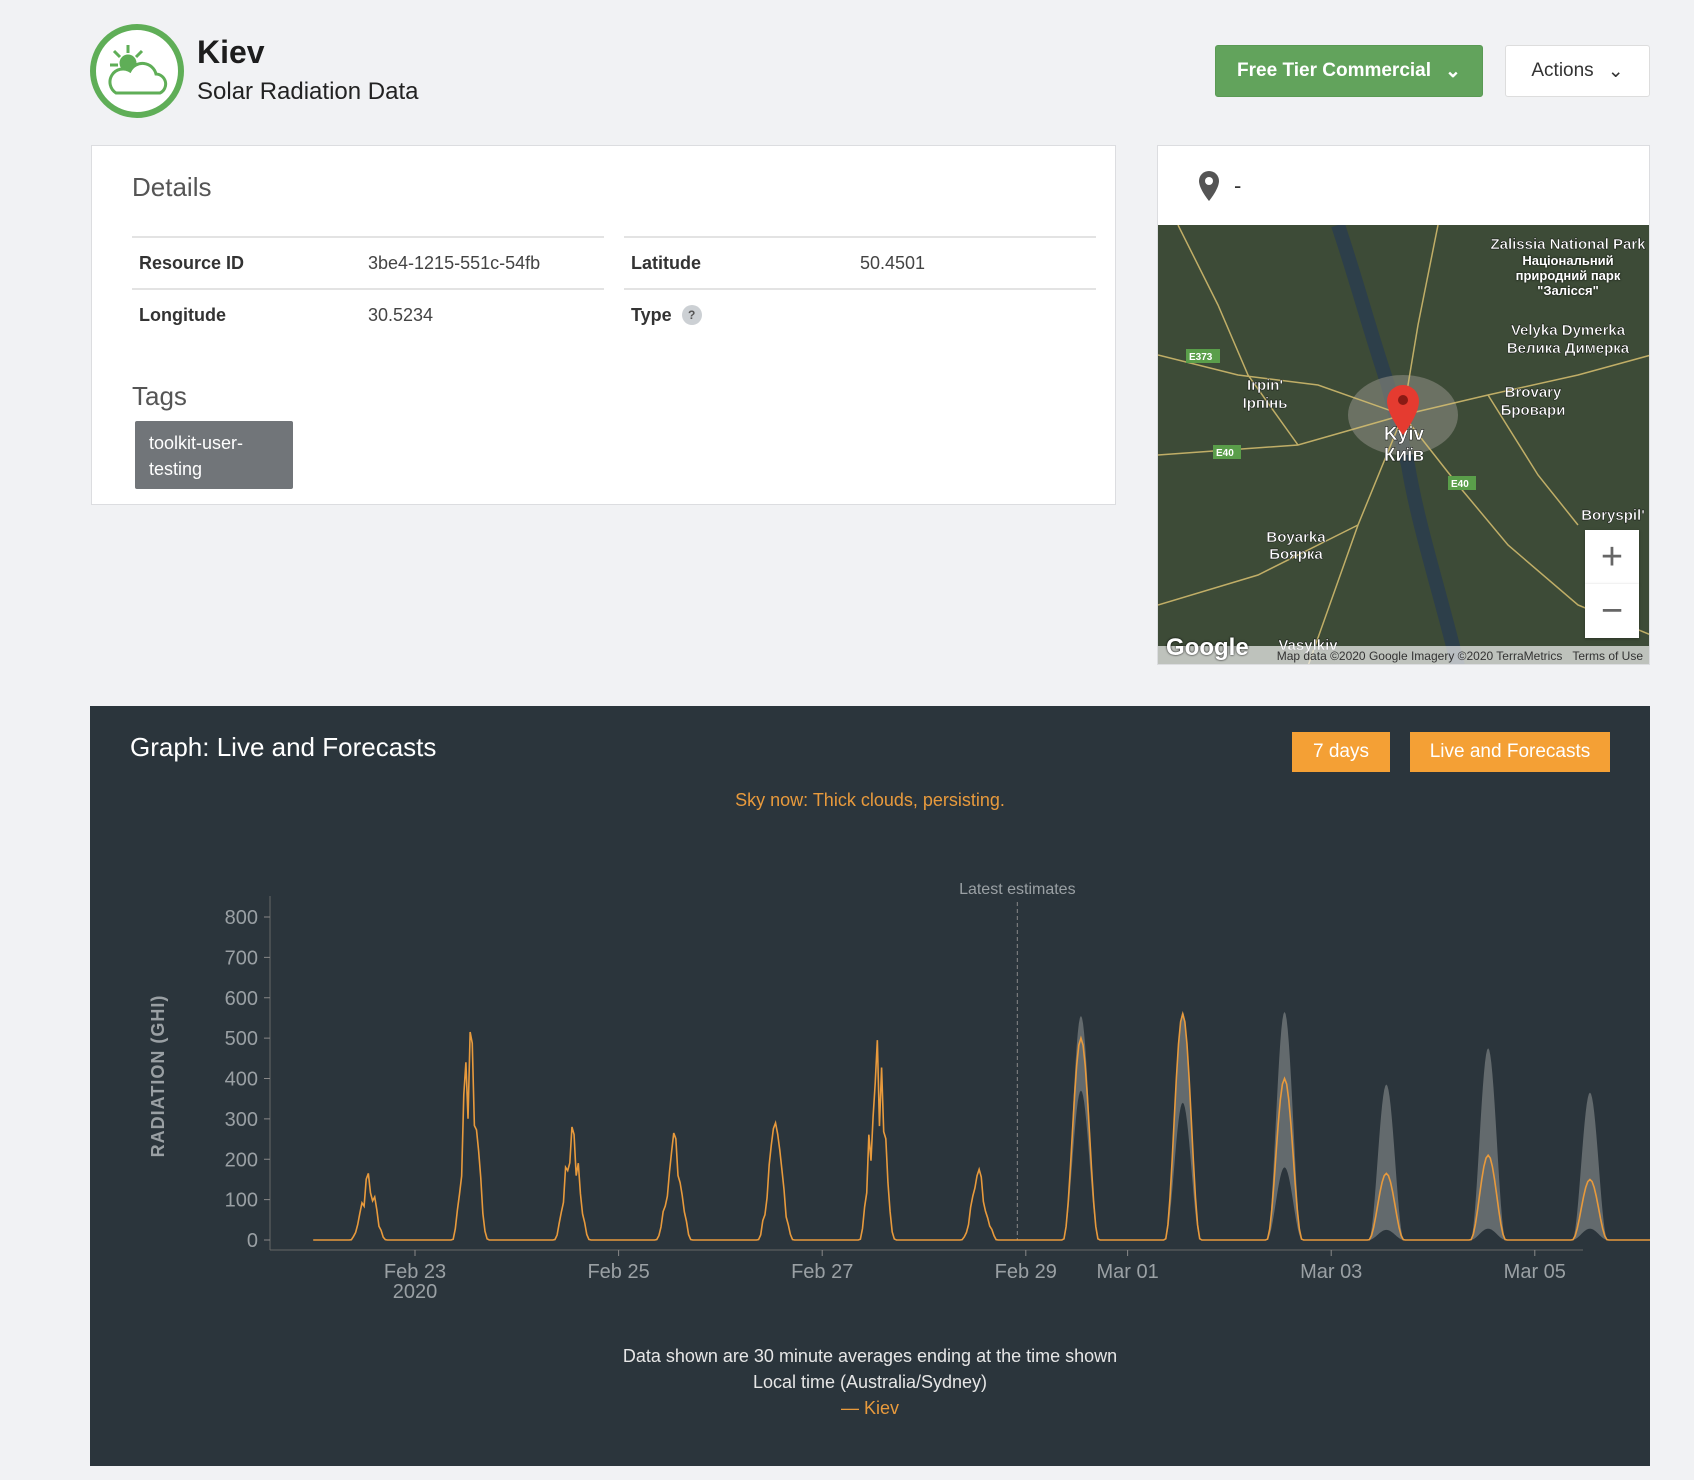  Describe the element at coordinates (1201, 357) in the screenshot. I see `road-shield: E373` at that location.